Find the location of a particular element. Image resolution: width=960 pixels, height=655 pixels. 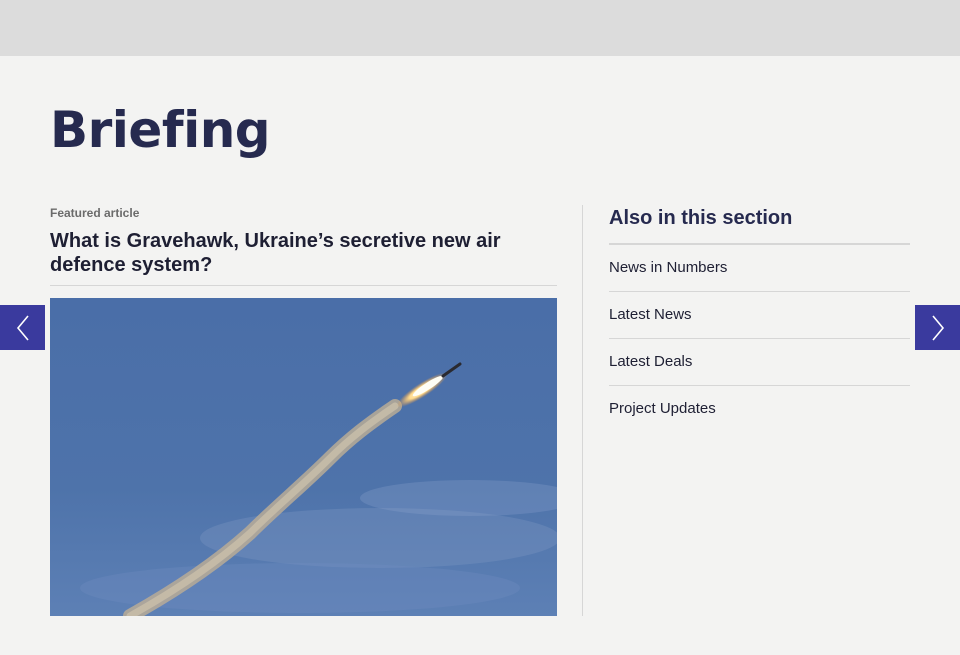

carousel-prev-button is located at coordinates (22, 327).